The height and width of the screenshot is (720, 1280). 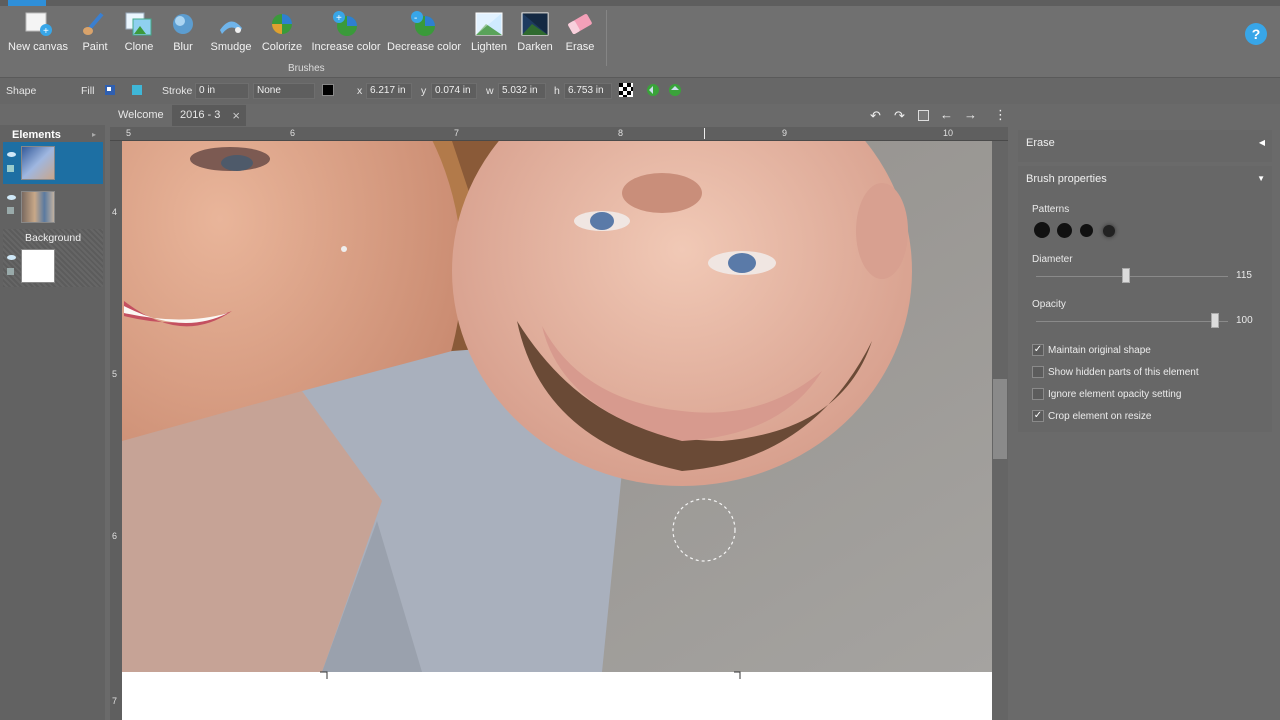 I want to click on back-arrow-icon: ←, so click(x=946, y=114).